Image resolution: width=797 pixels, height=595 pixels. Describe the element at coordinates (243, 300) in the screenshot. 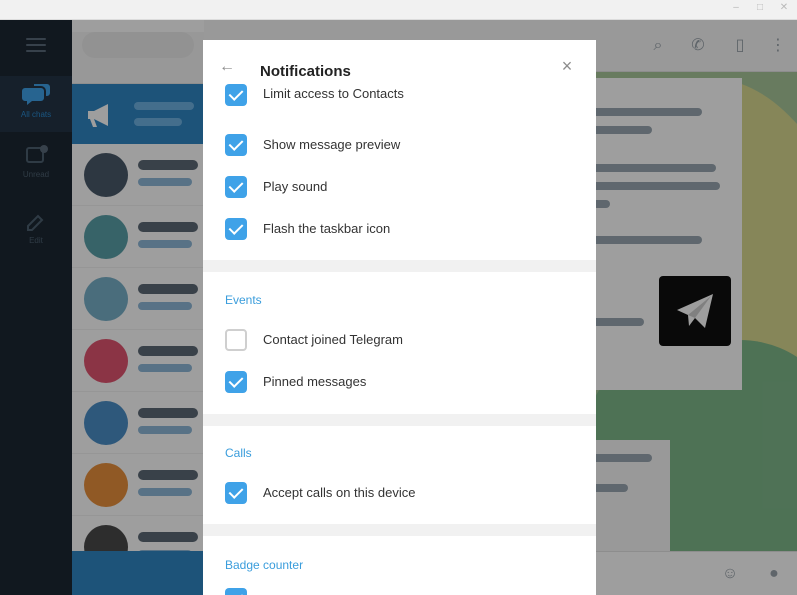

I see `section-title-events: Events` at that location.